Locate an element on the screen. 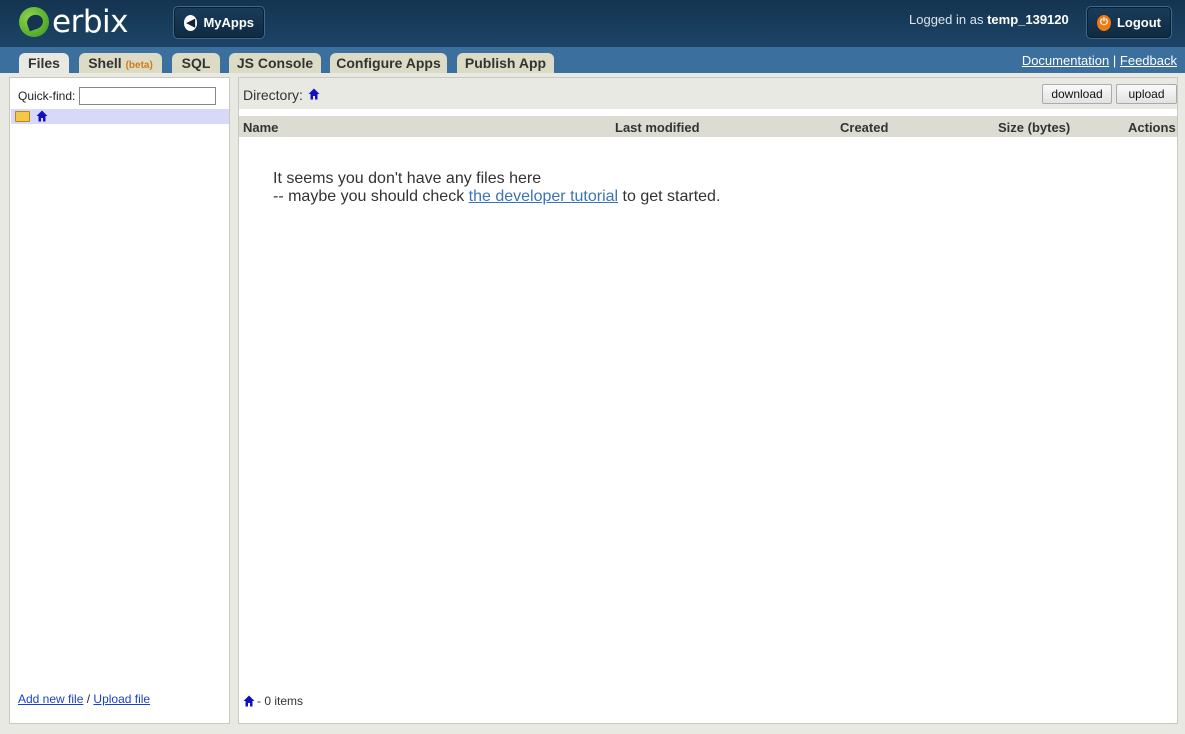  download-button: download is located at coordinates (1077, 94).